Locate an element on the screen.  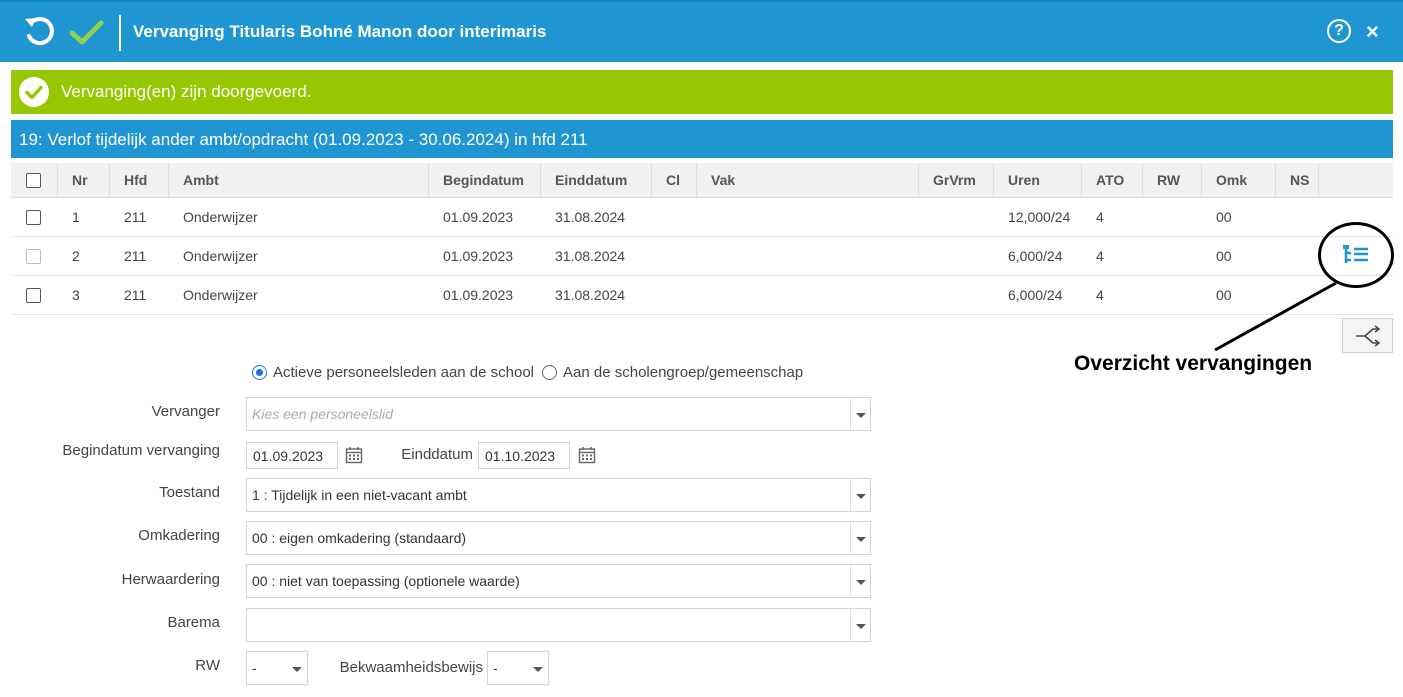
col-ato: ATO is located at coordinates (1110, 180).